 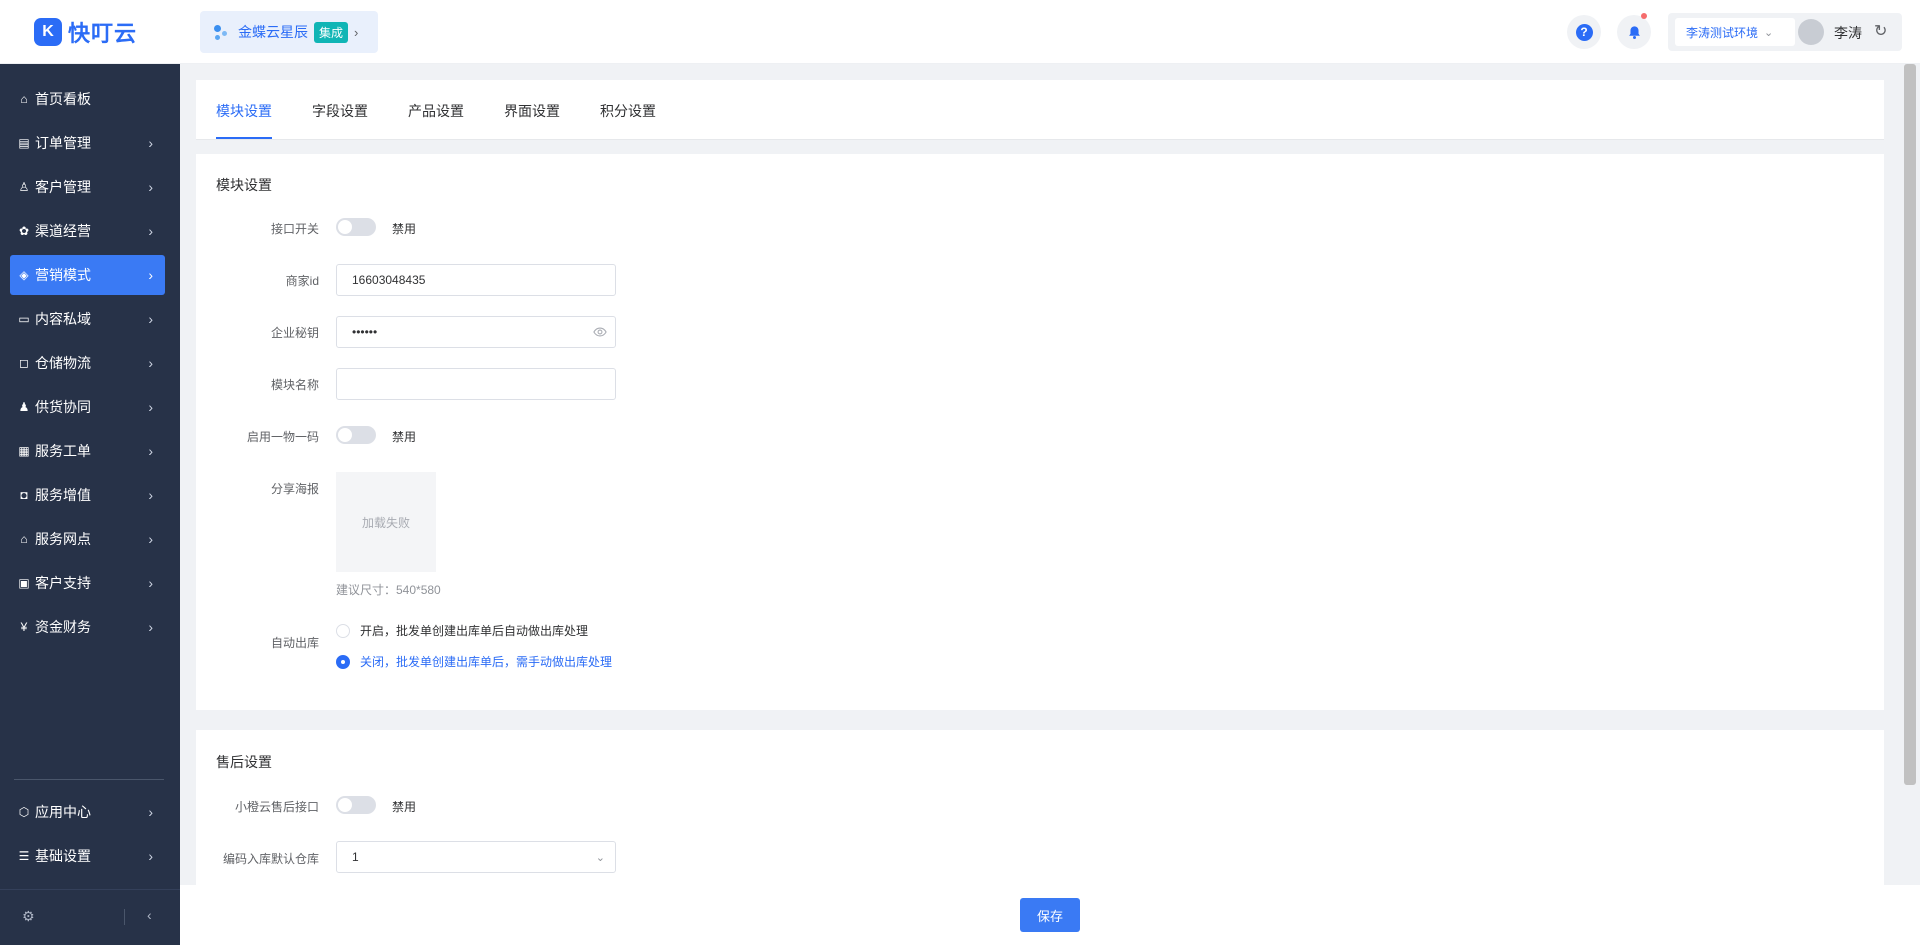 I want to click on tab-module-settings: 模块设置, so click(x=244, y=111).